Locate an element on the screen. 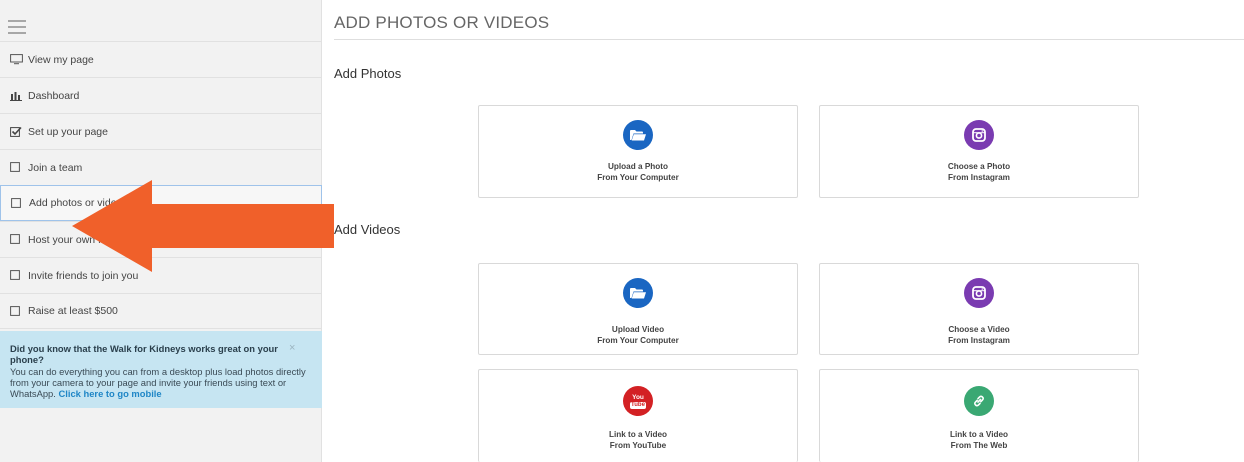  card-title: Choose a Photo is located at coordinates (979, 166).